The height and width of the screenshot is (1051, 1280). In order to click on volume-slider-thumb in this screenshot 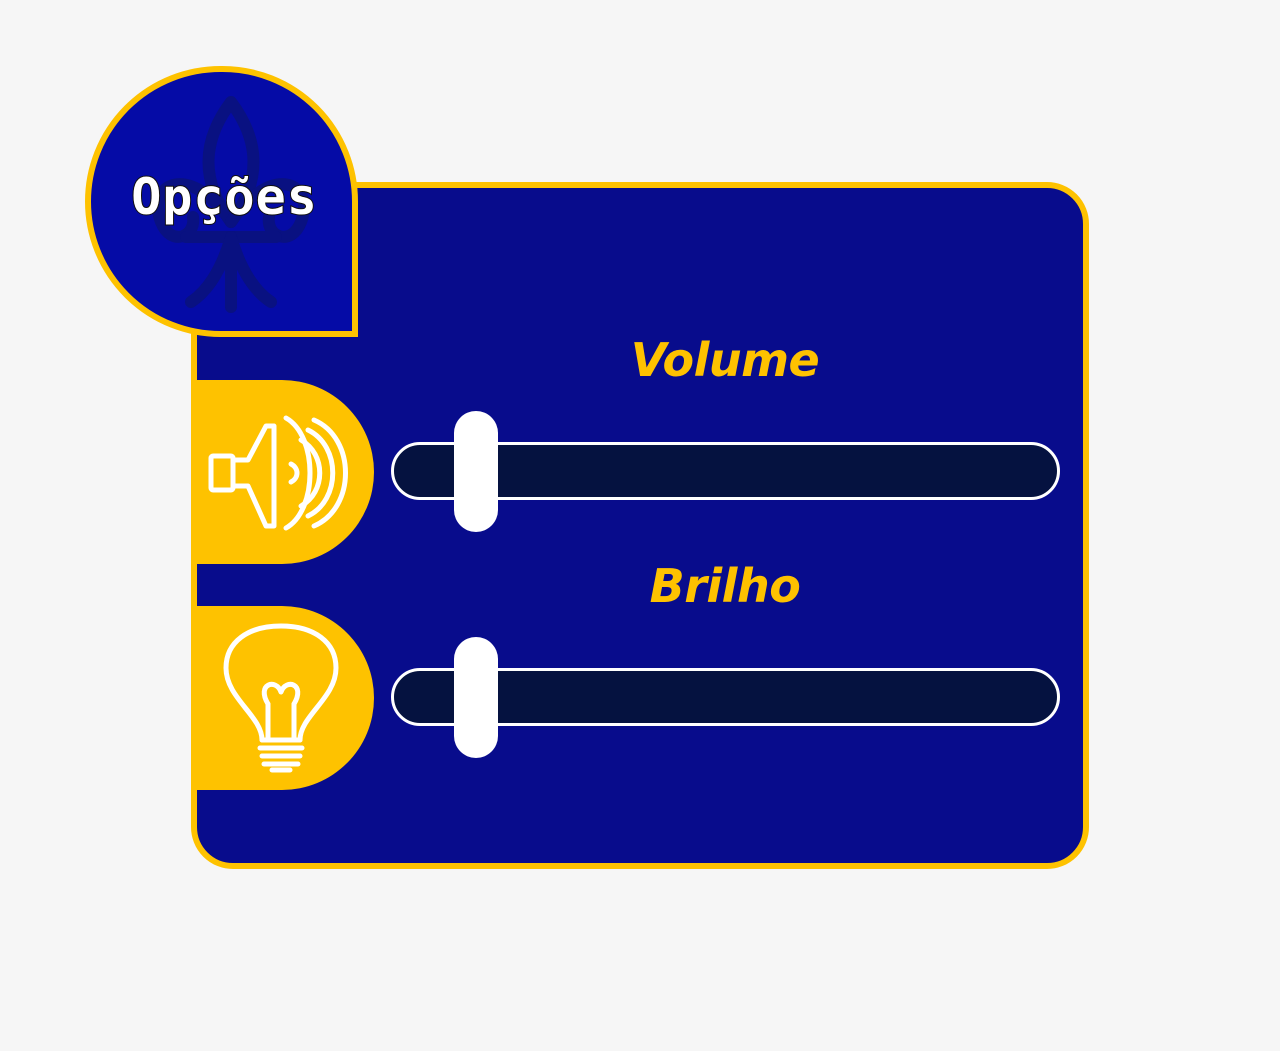, I will do `click(475, 471)`.